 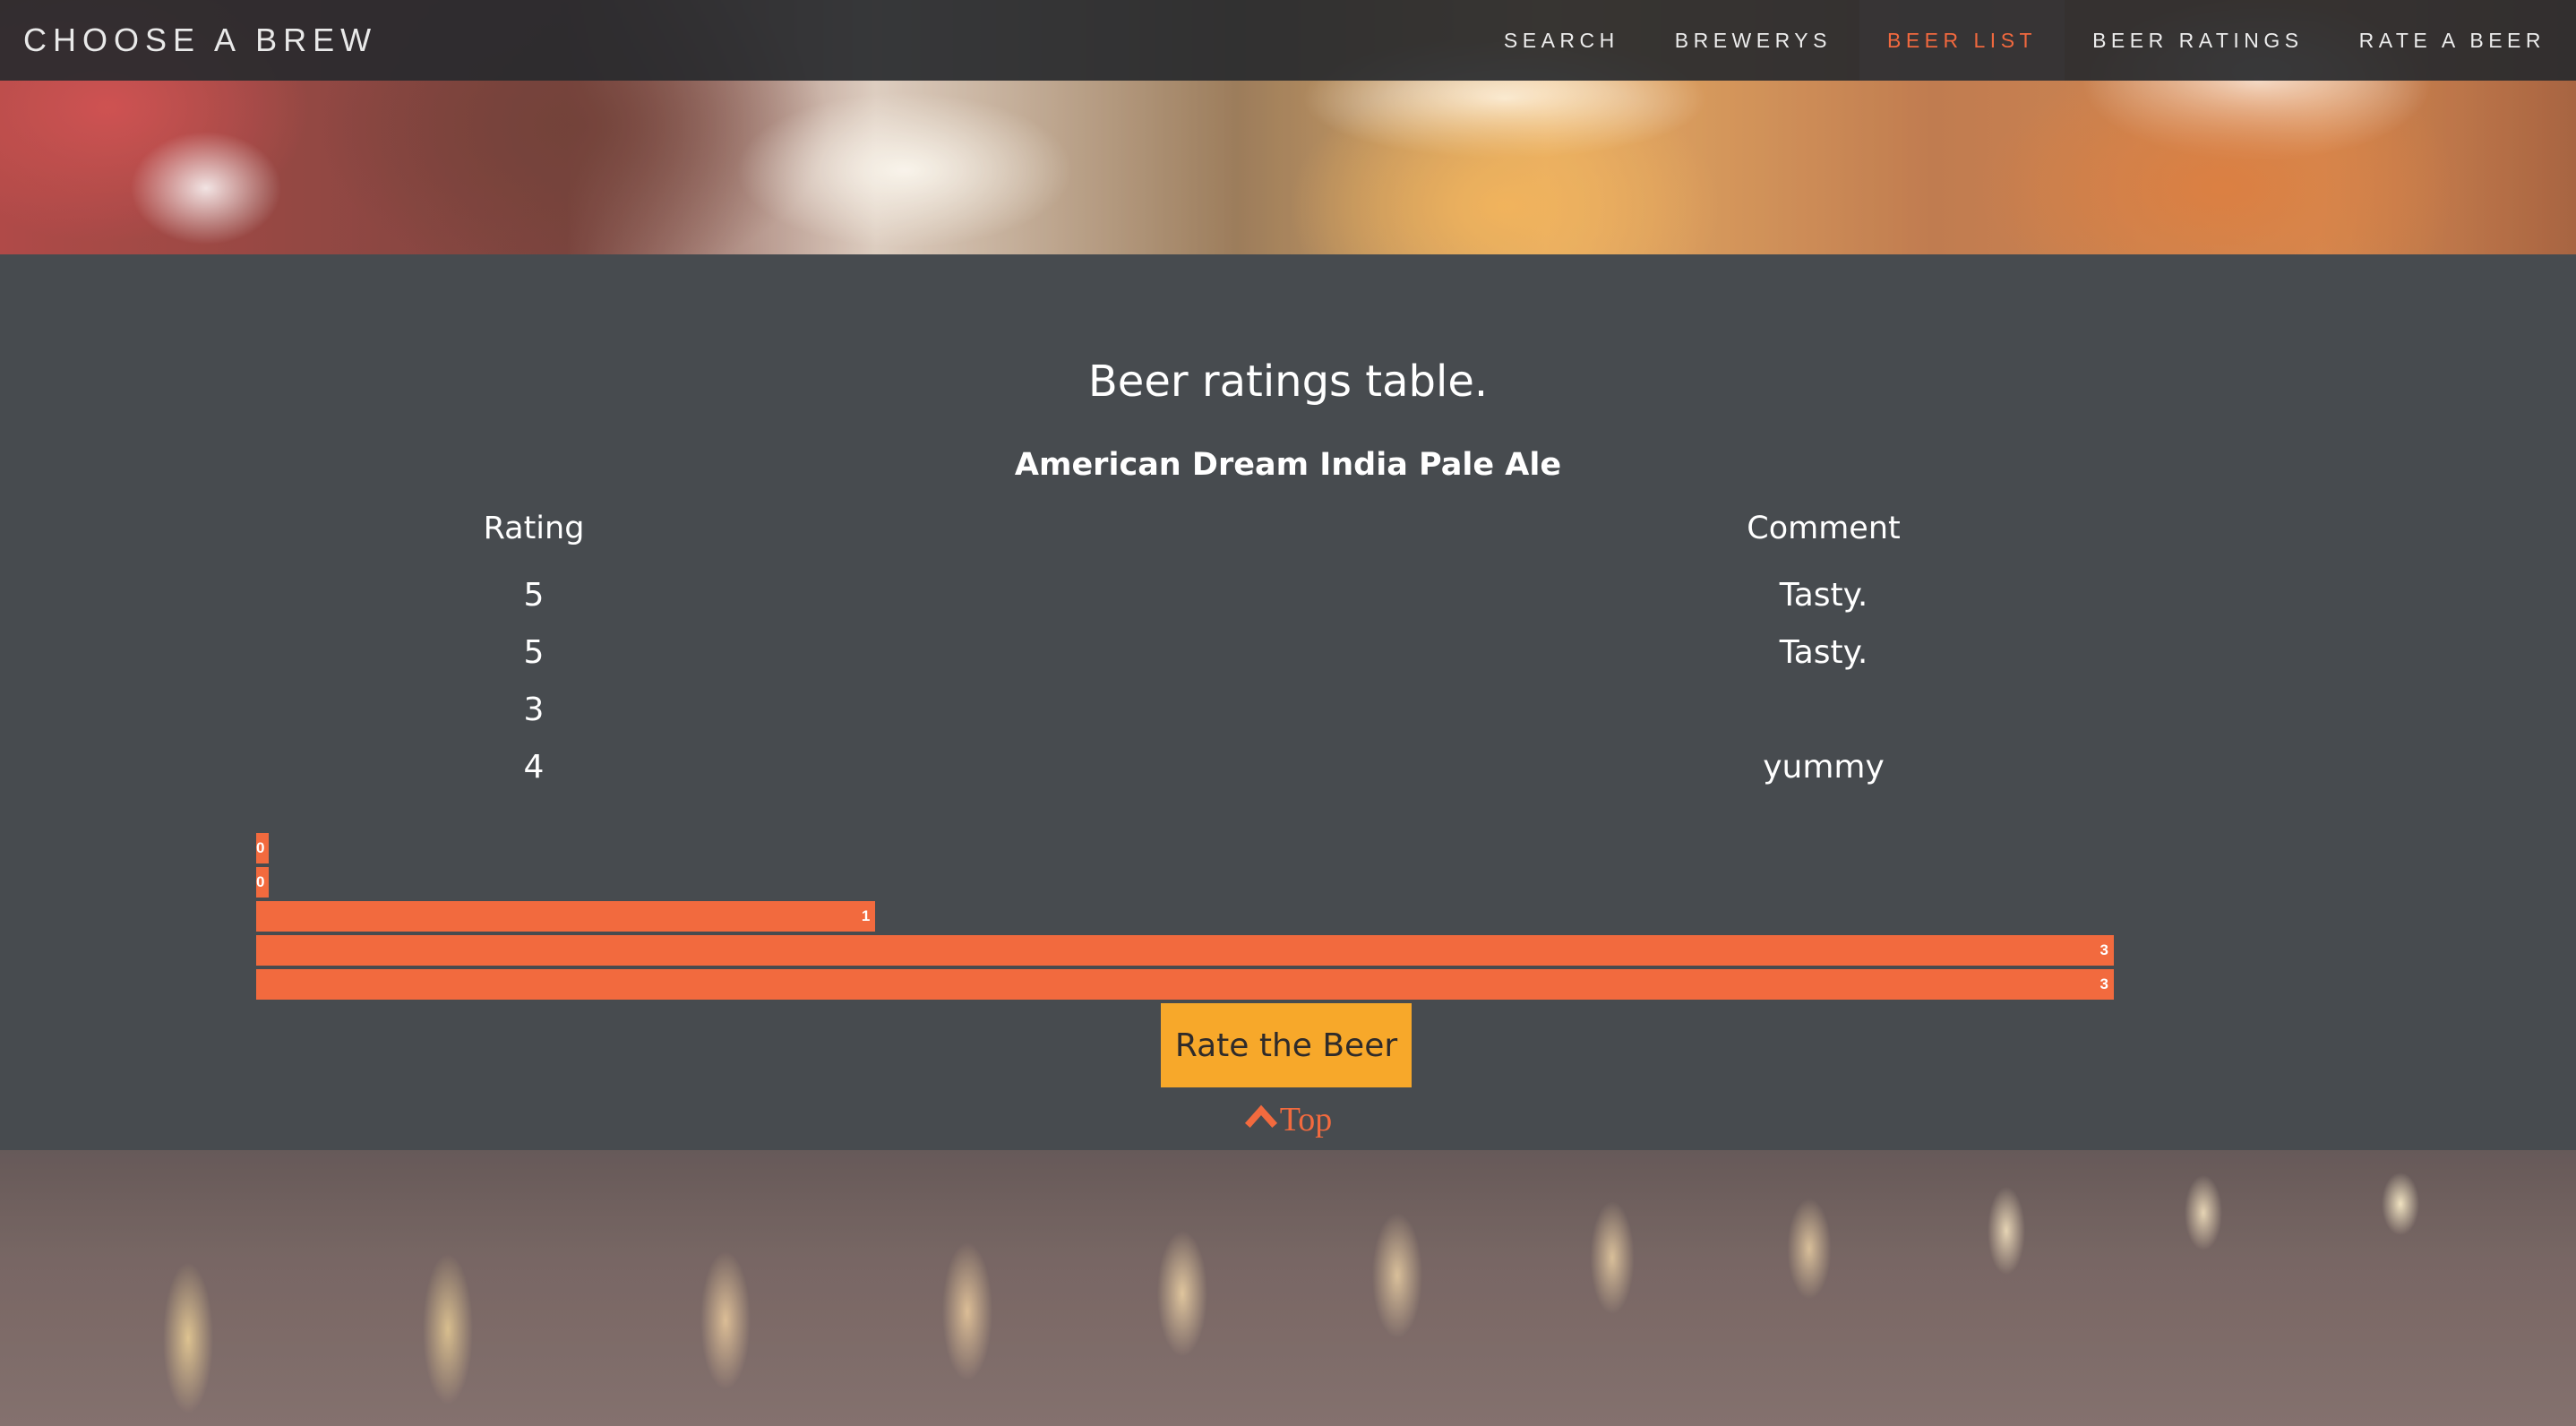 I want to click on bar-row: 1, so click(x=1185, y=918).